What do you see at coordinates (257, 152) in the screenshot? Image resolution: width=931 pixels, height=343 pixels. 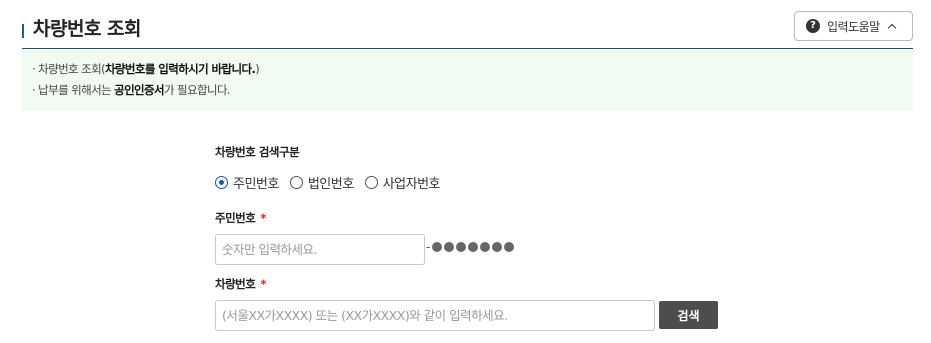 I see `search-type-label: 차량번호 검색구분` at bounding box center [257, 152].